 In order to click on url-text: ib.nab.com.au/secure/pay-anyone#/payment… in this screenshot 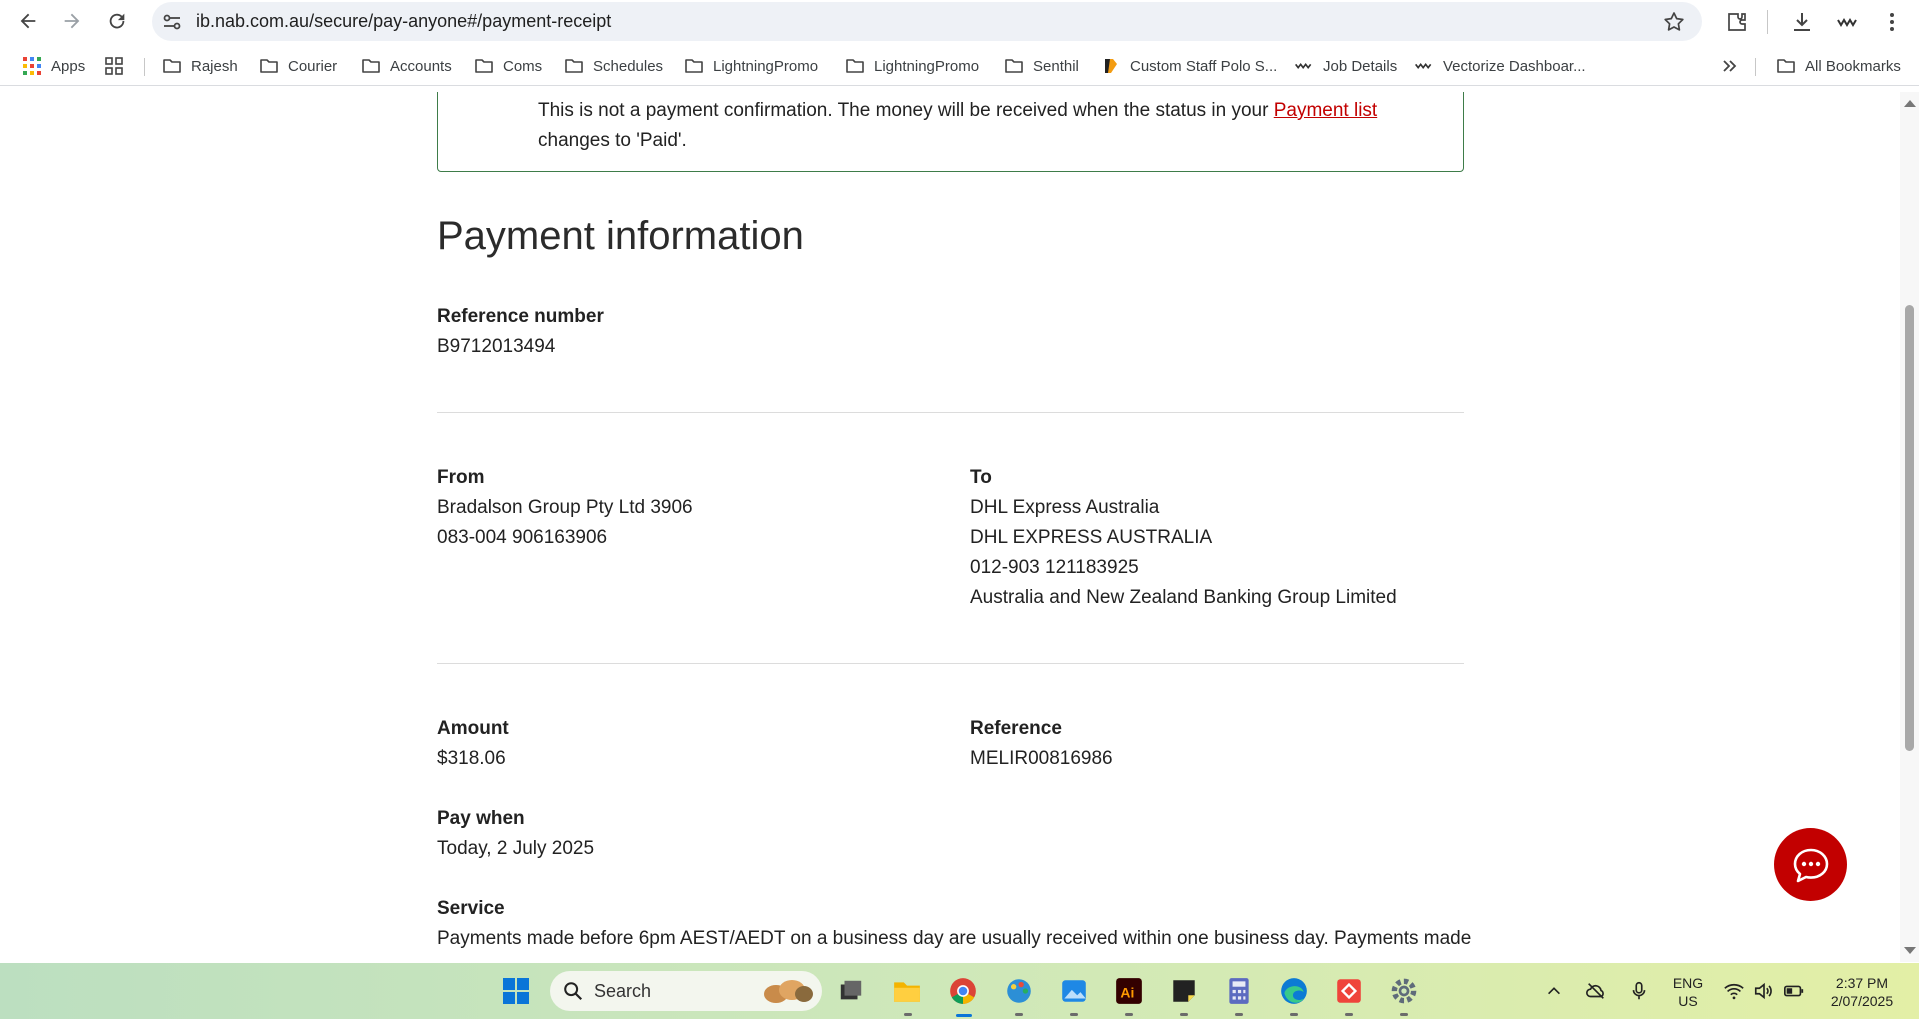, I will do `click(403, 21)`.